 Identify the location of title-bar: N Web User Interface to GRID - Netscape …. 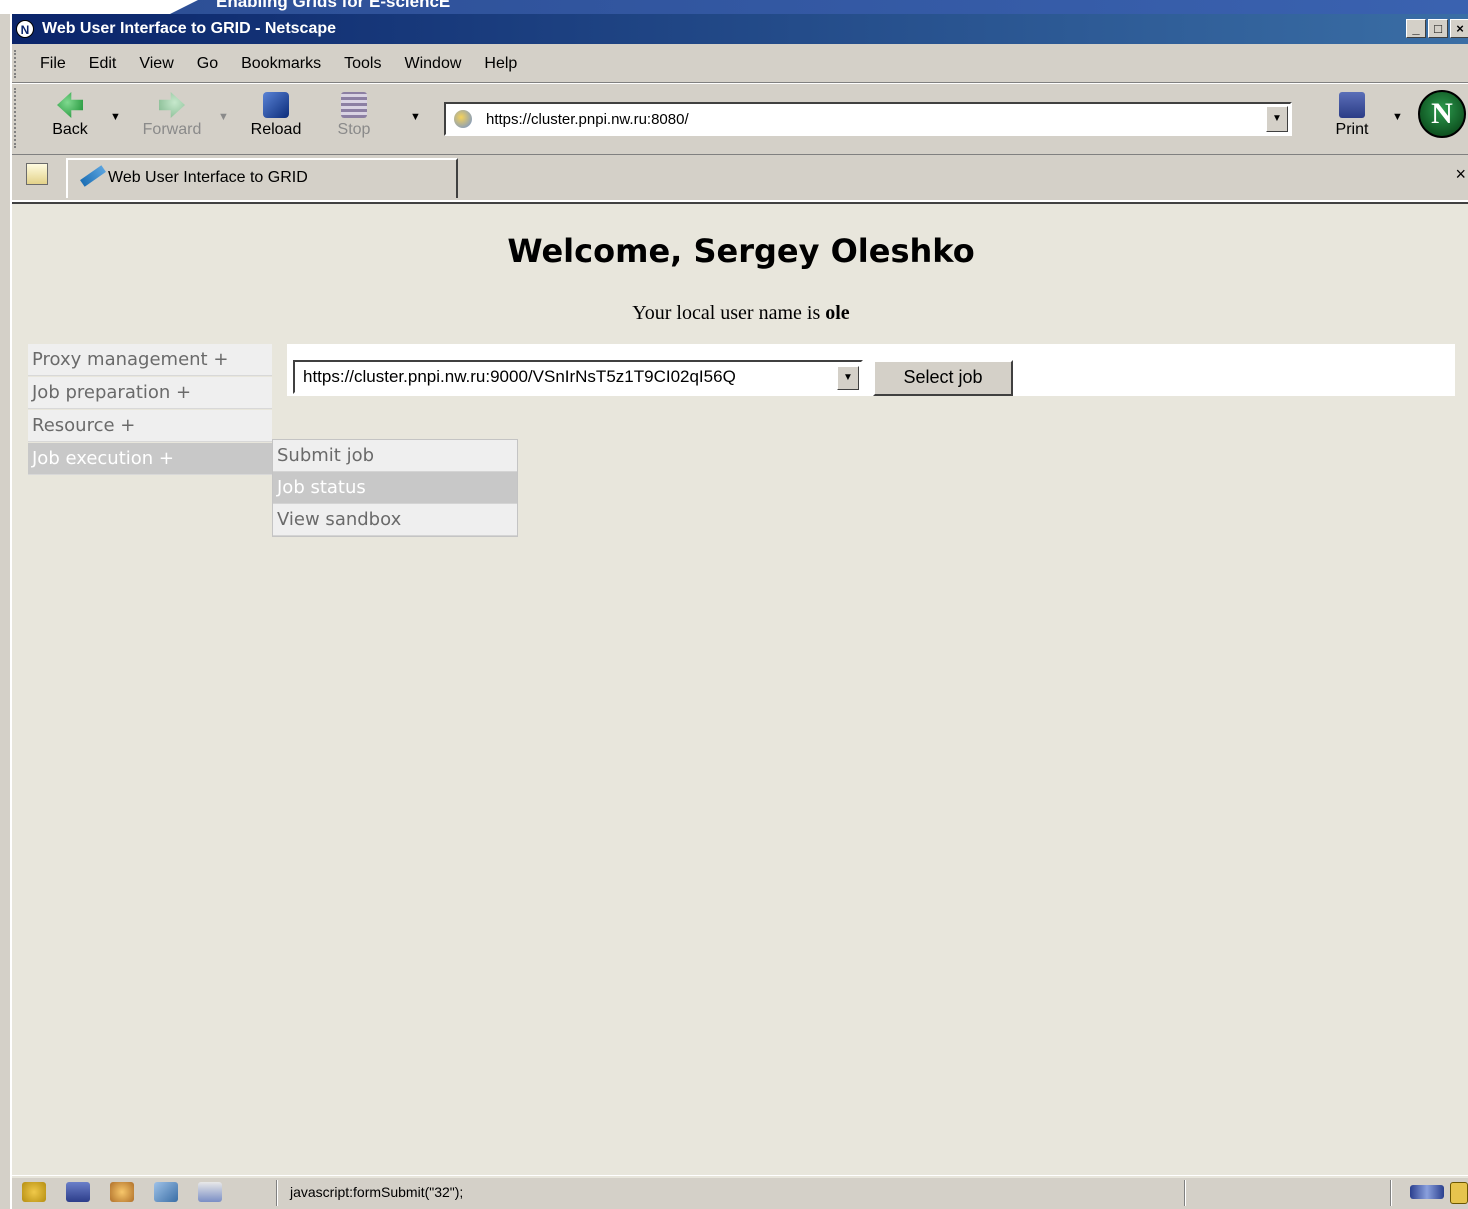
(740, 29).